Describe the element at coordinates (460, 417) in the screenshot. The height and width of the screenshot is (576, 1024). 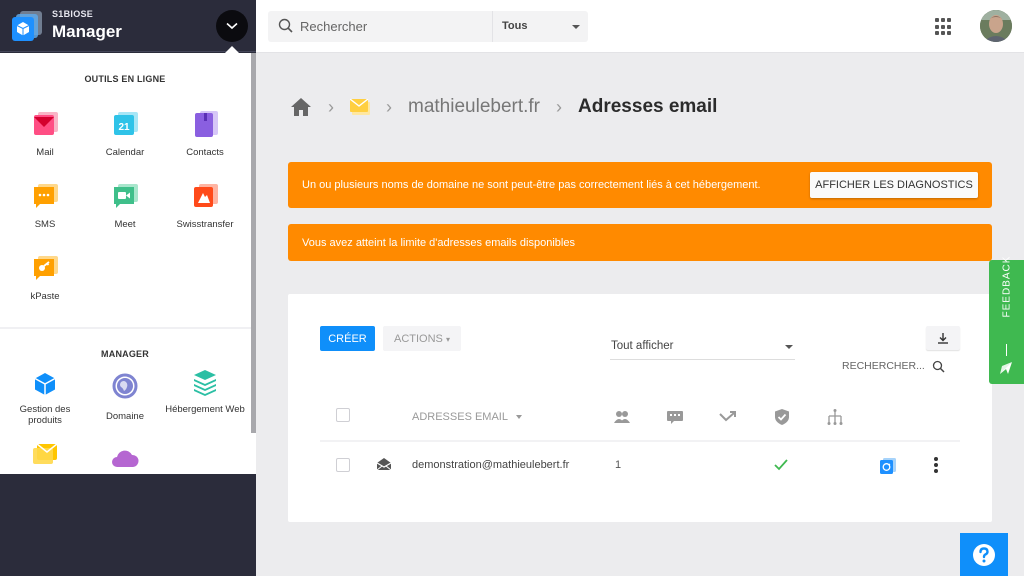
I see `column-header-label: ADRESSES EMAIL` at that location.